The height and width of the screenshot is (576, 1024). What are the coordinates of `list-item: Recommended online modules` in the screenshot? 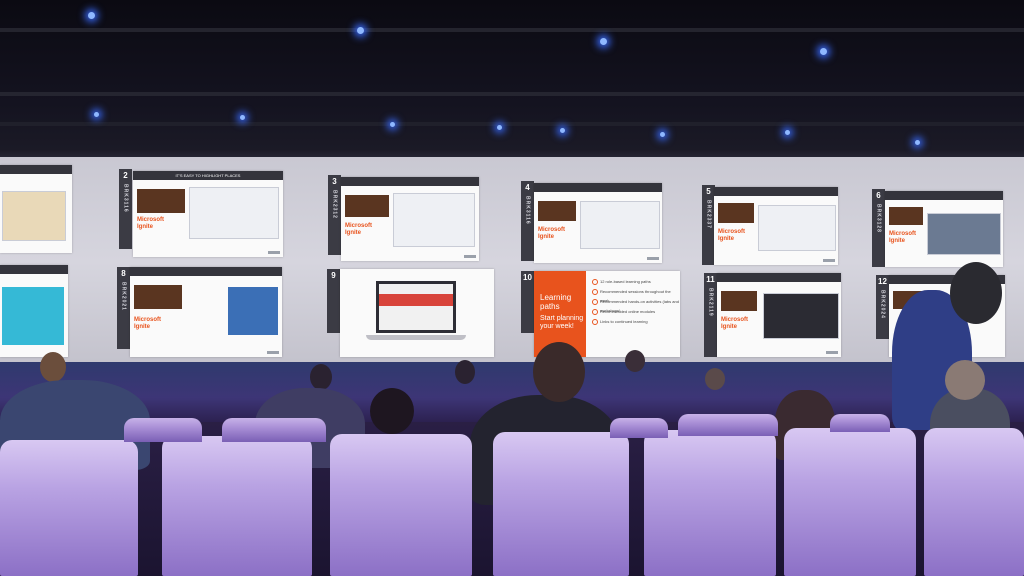 It's located at (636, 312).